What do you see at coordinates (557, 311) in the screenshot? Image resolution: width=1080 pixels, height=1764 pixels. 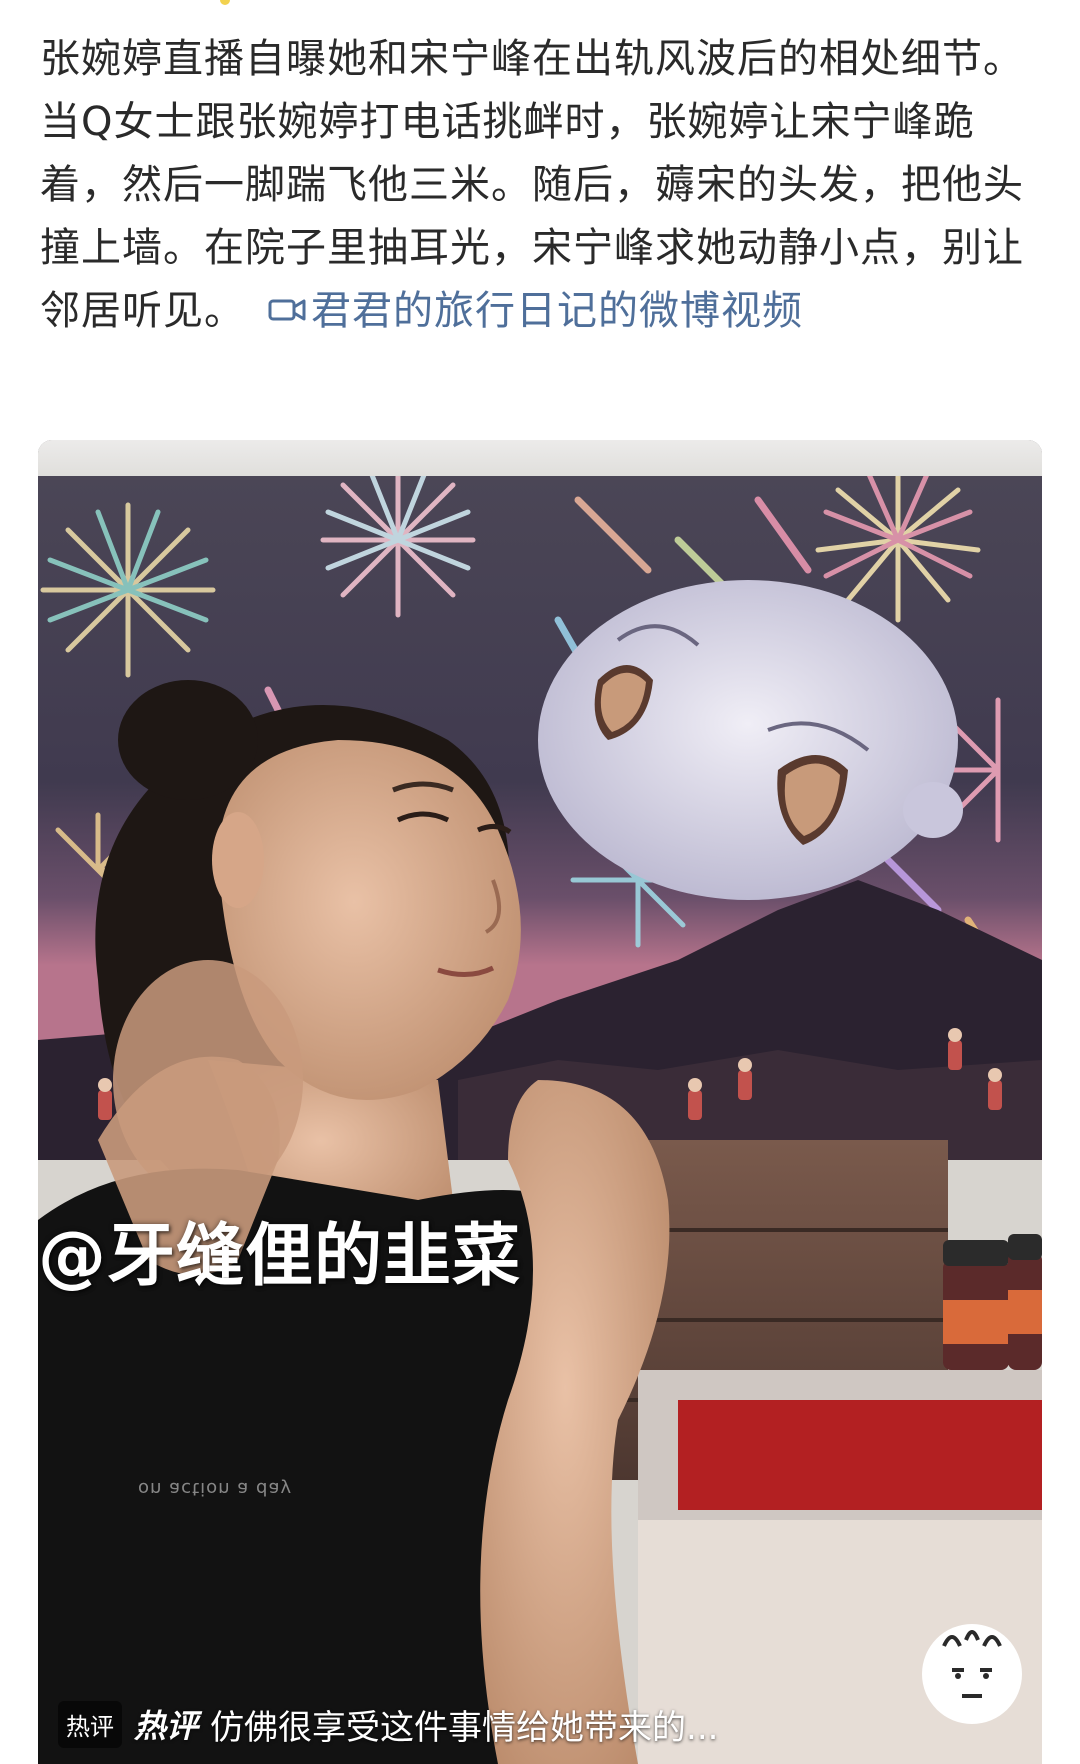 I see `video-link-label: 君君的旅行日记的微博视频` at bounding box center [557, 311].